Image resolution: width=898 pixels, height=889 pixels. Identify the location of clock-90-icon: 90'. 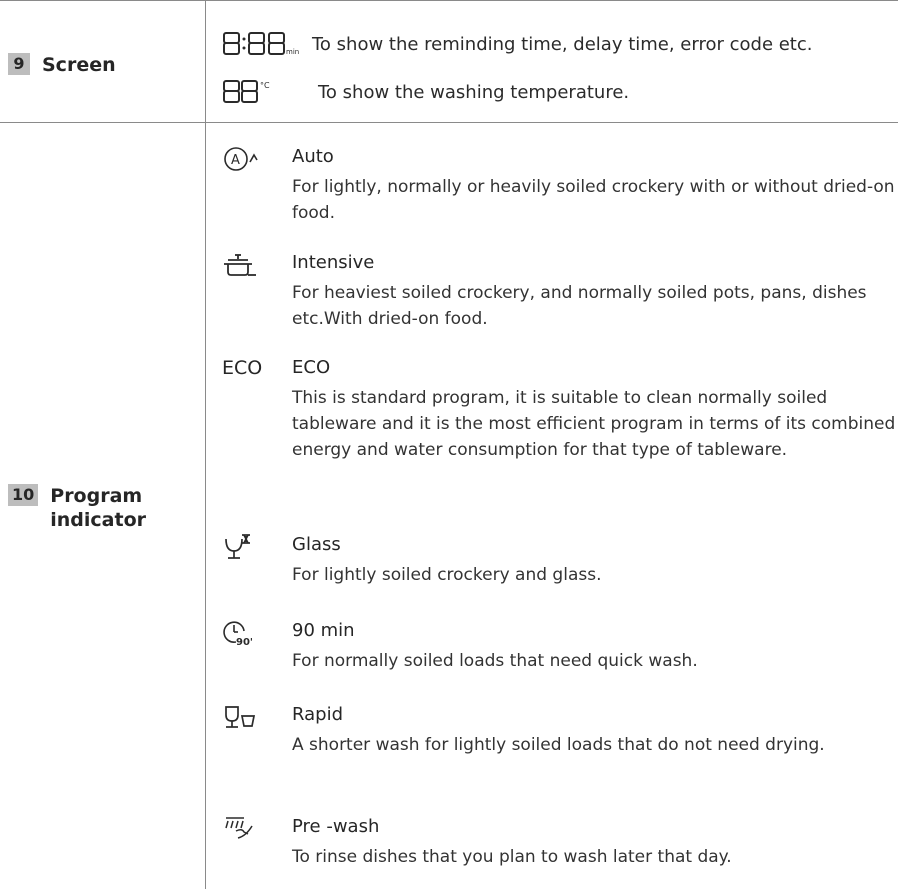
(244, 635).